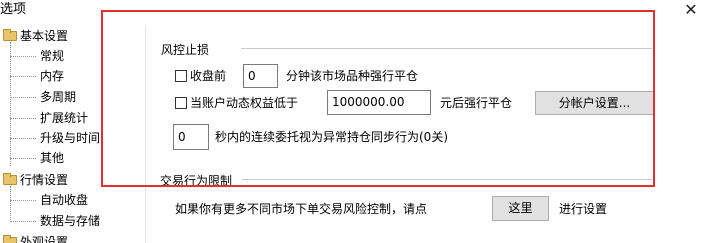  What do you see at coordinates (58, 97) in the screenshot?
I see `tree-item-multiperiod: 多周期` at bounding box center [58, 97].